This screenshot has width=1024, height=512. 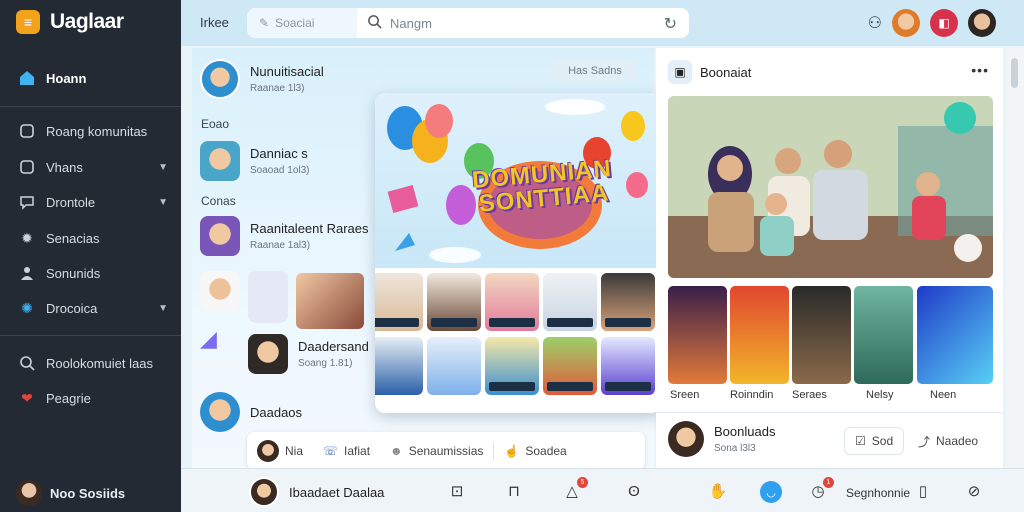 I want to click on sidebar-item-label: Roang komunitas, so click(x=97, y=131).